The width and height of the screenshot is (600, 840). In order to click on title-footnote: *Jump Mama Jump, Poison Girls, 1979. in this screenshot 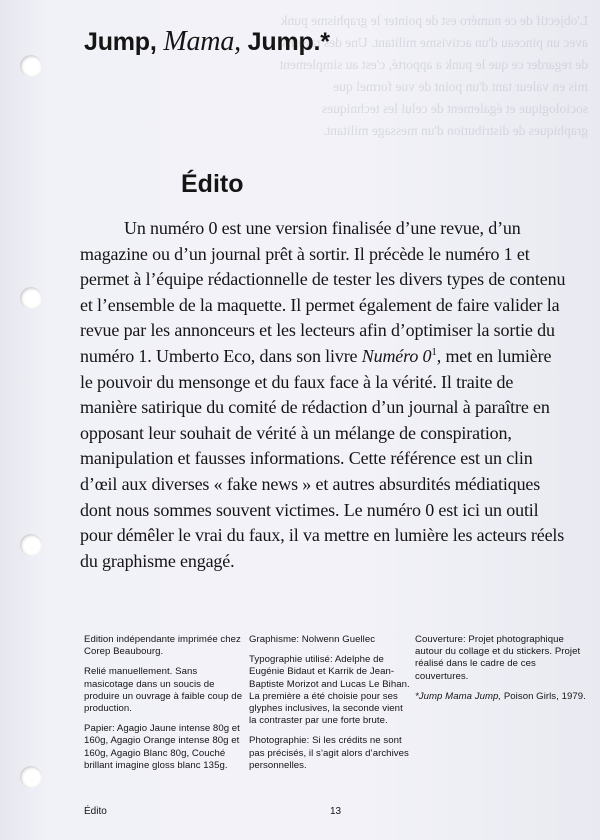, I will do `click(501, 697)`.